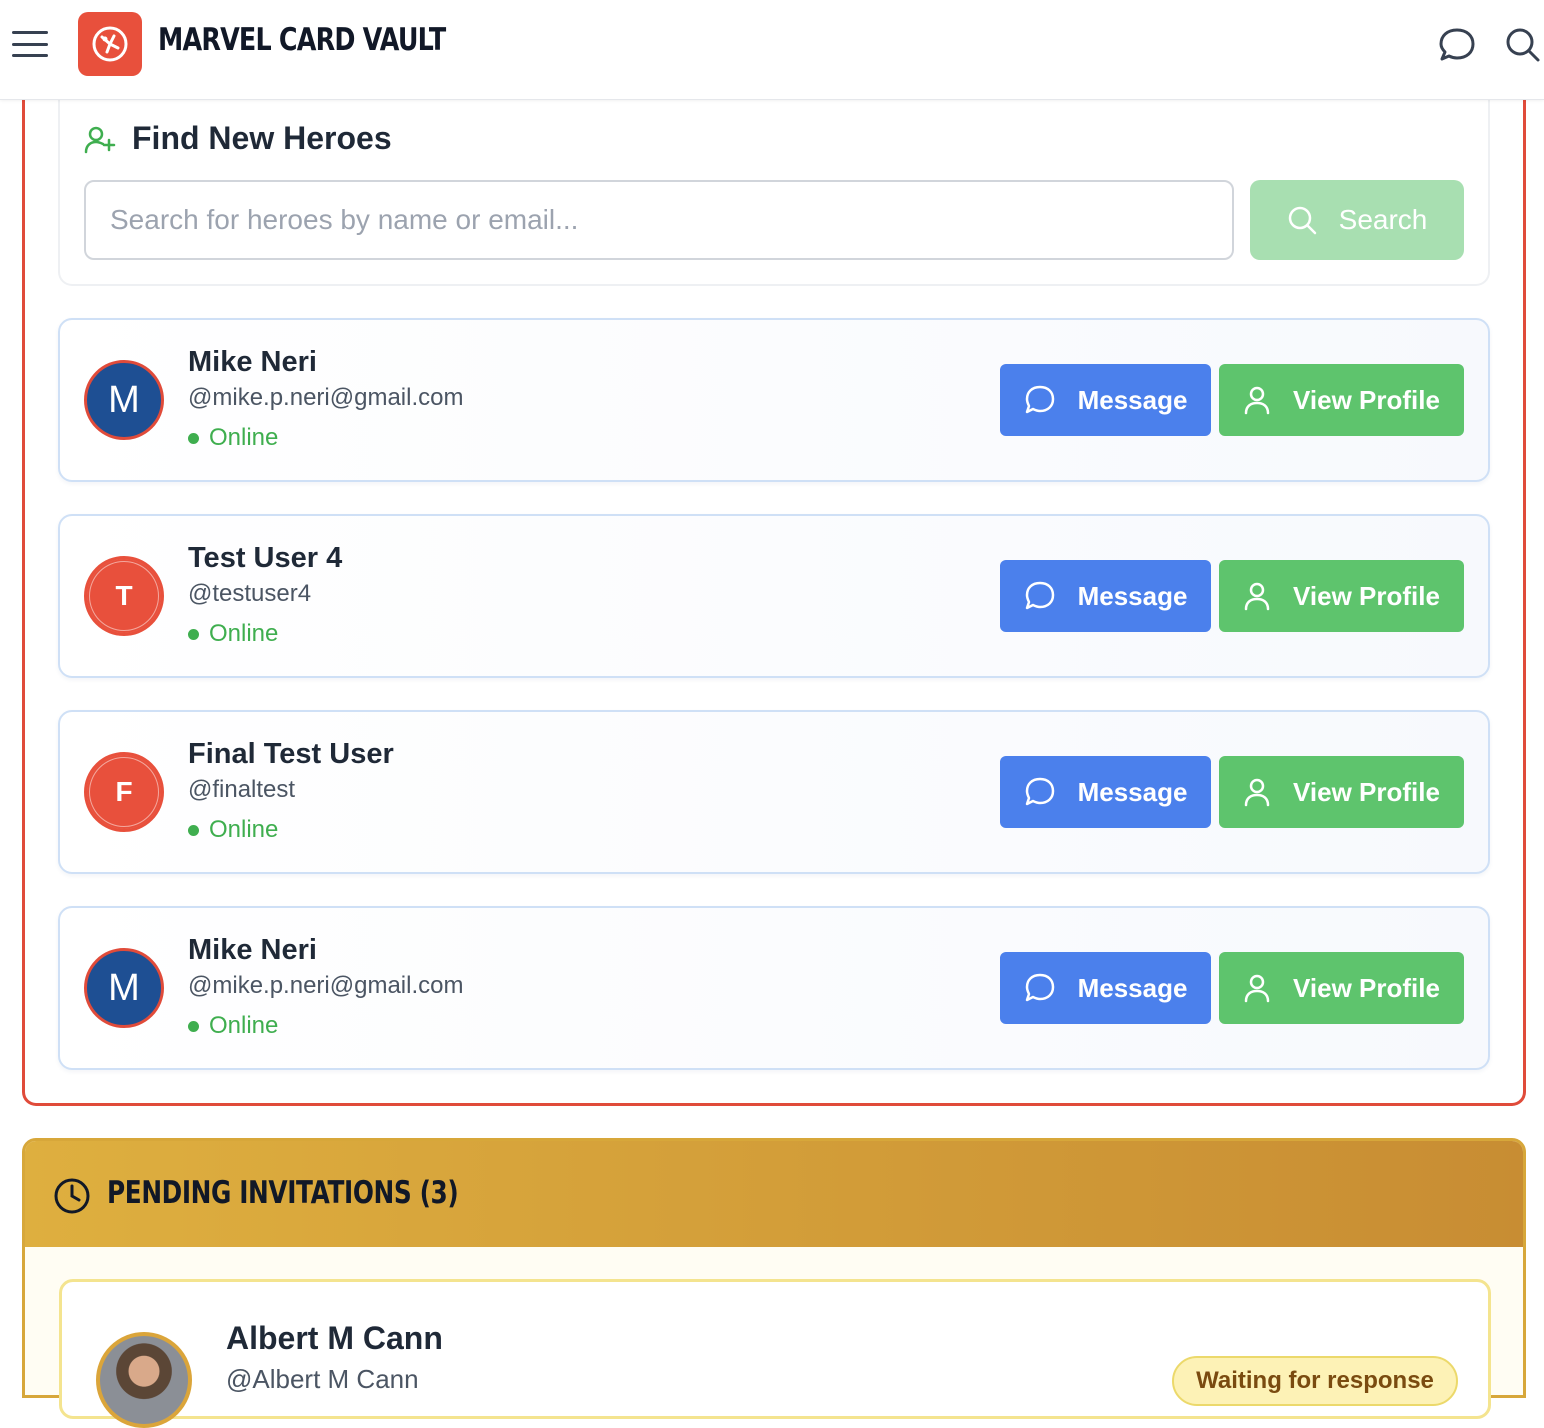 The image size is (1544, 1428). I want to click on search-button-label: Search, so click(1383, 219).